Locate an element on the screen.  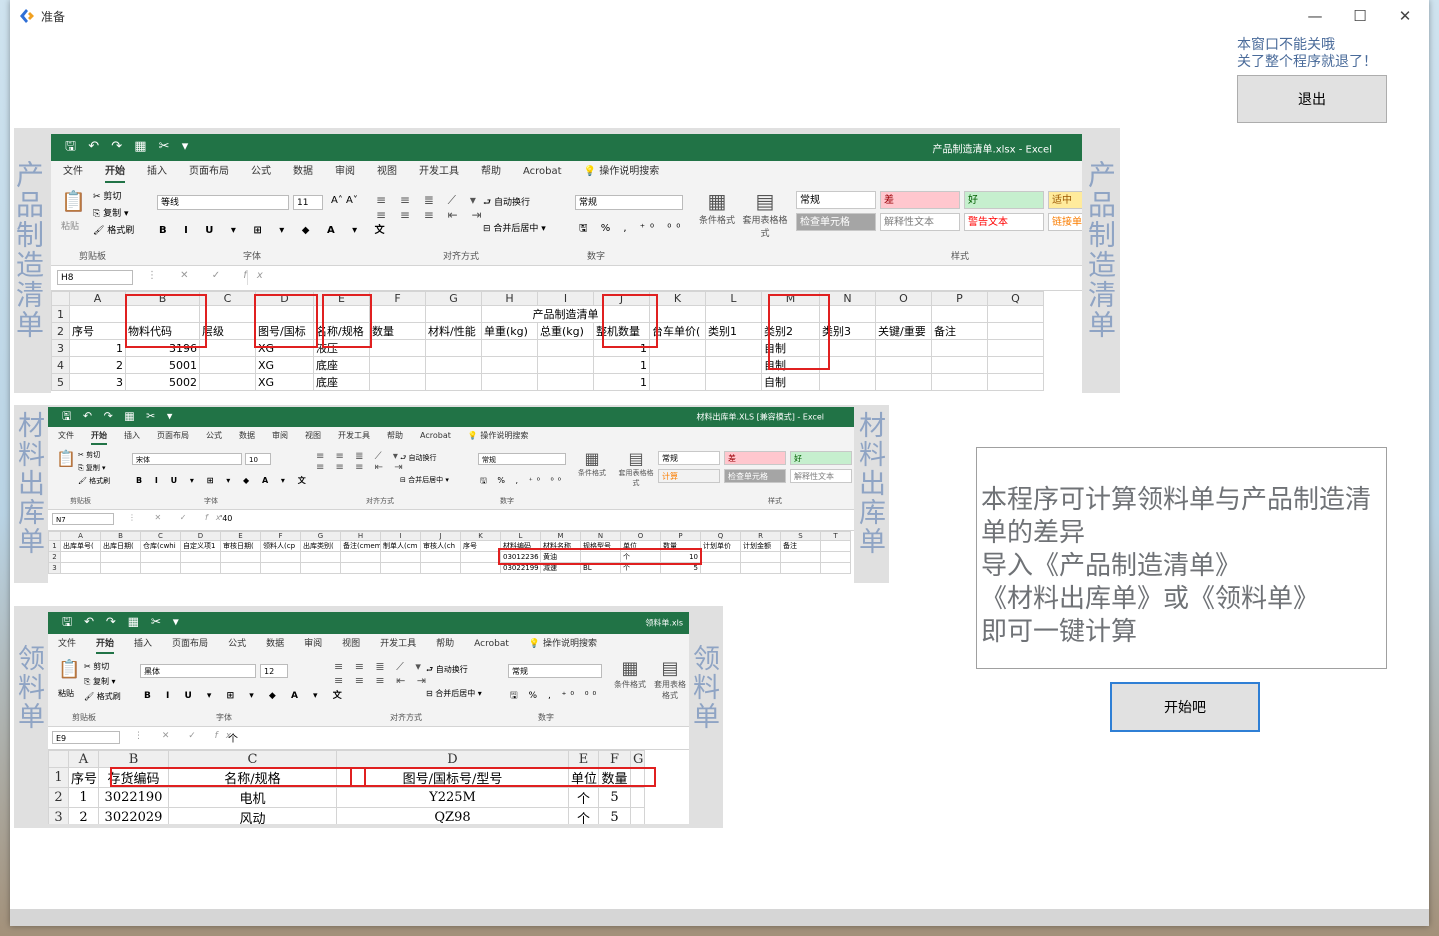
row-header: 1 is located at coordinates (54, 546).